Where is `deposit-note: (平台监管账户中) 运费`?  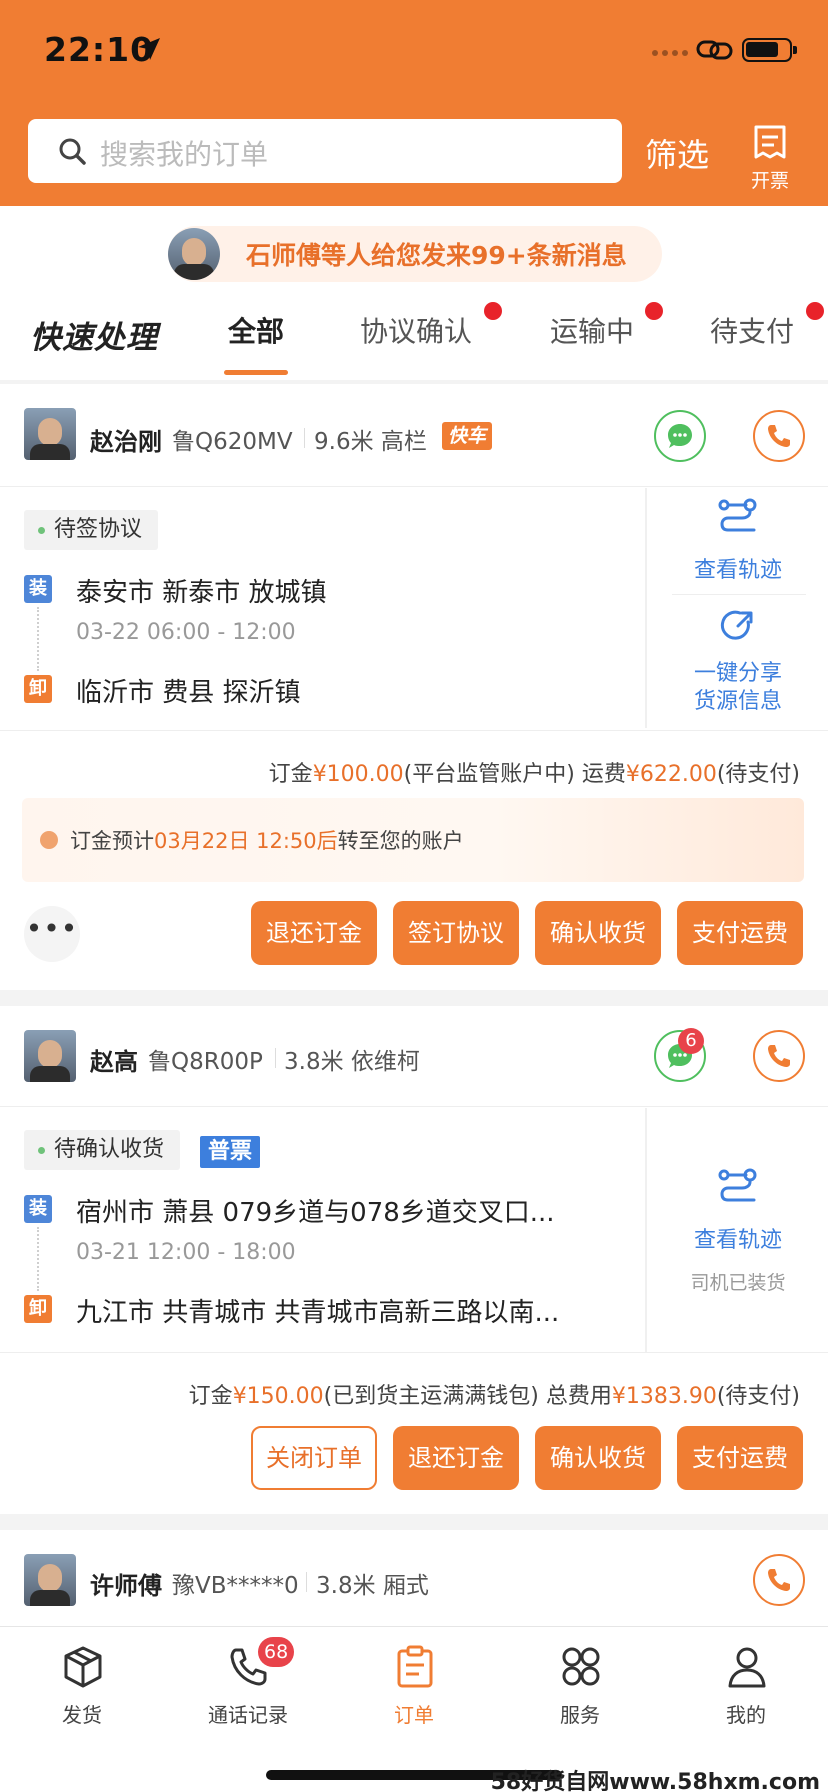
deposit-note: (平台监管账户中) 运费 is located at coordinates (514, 774).